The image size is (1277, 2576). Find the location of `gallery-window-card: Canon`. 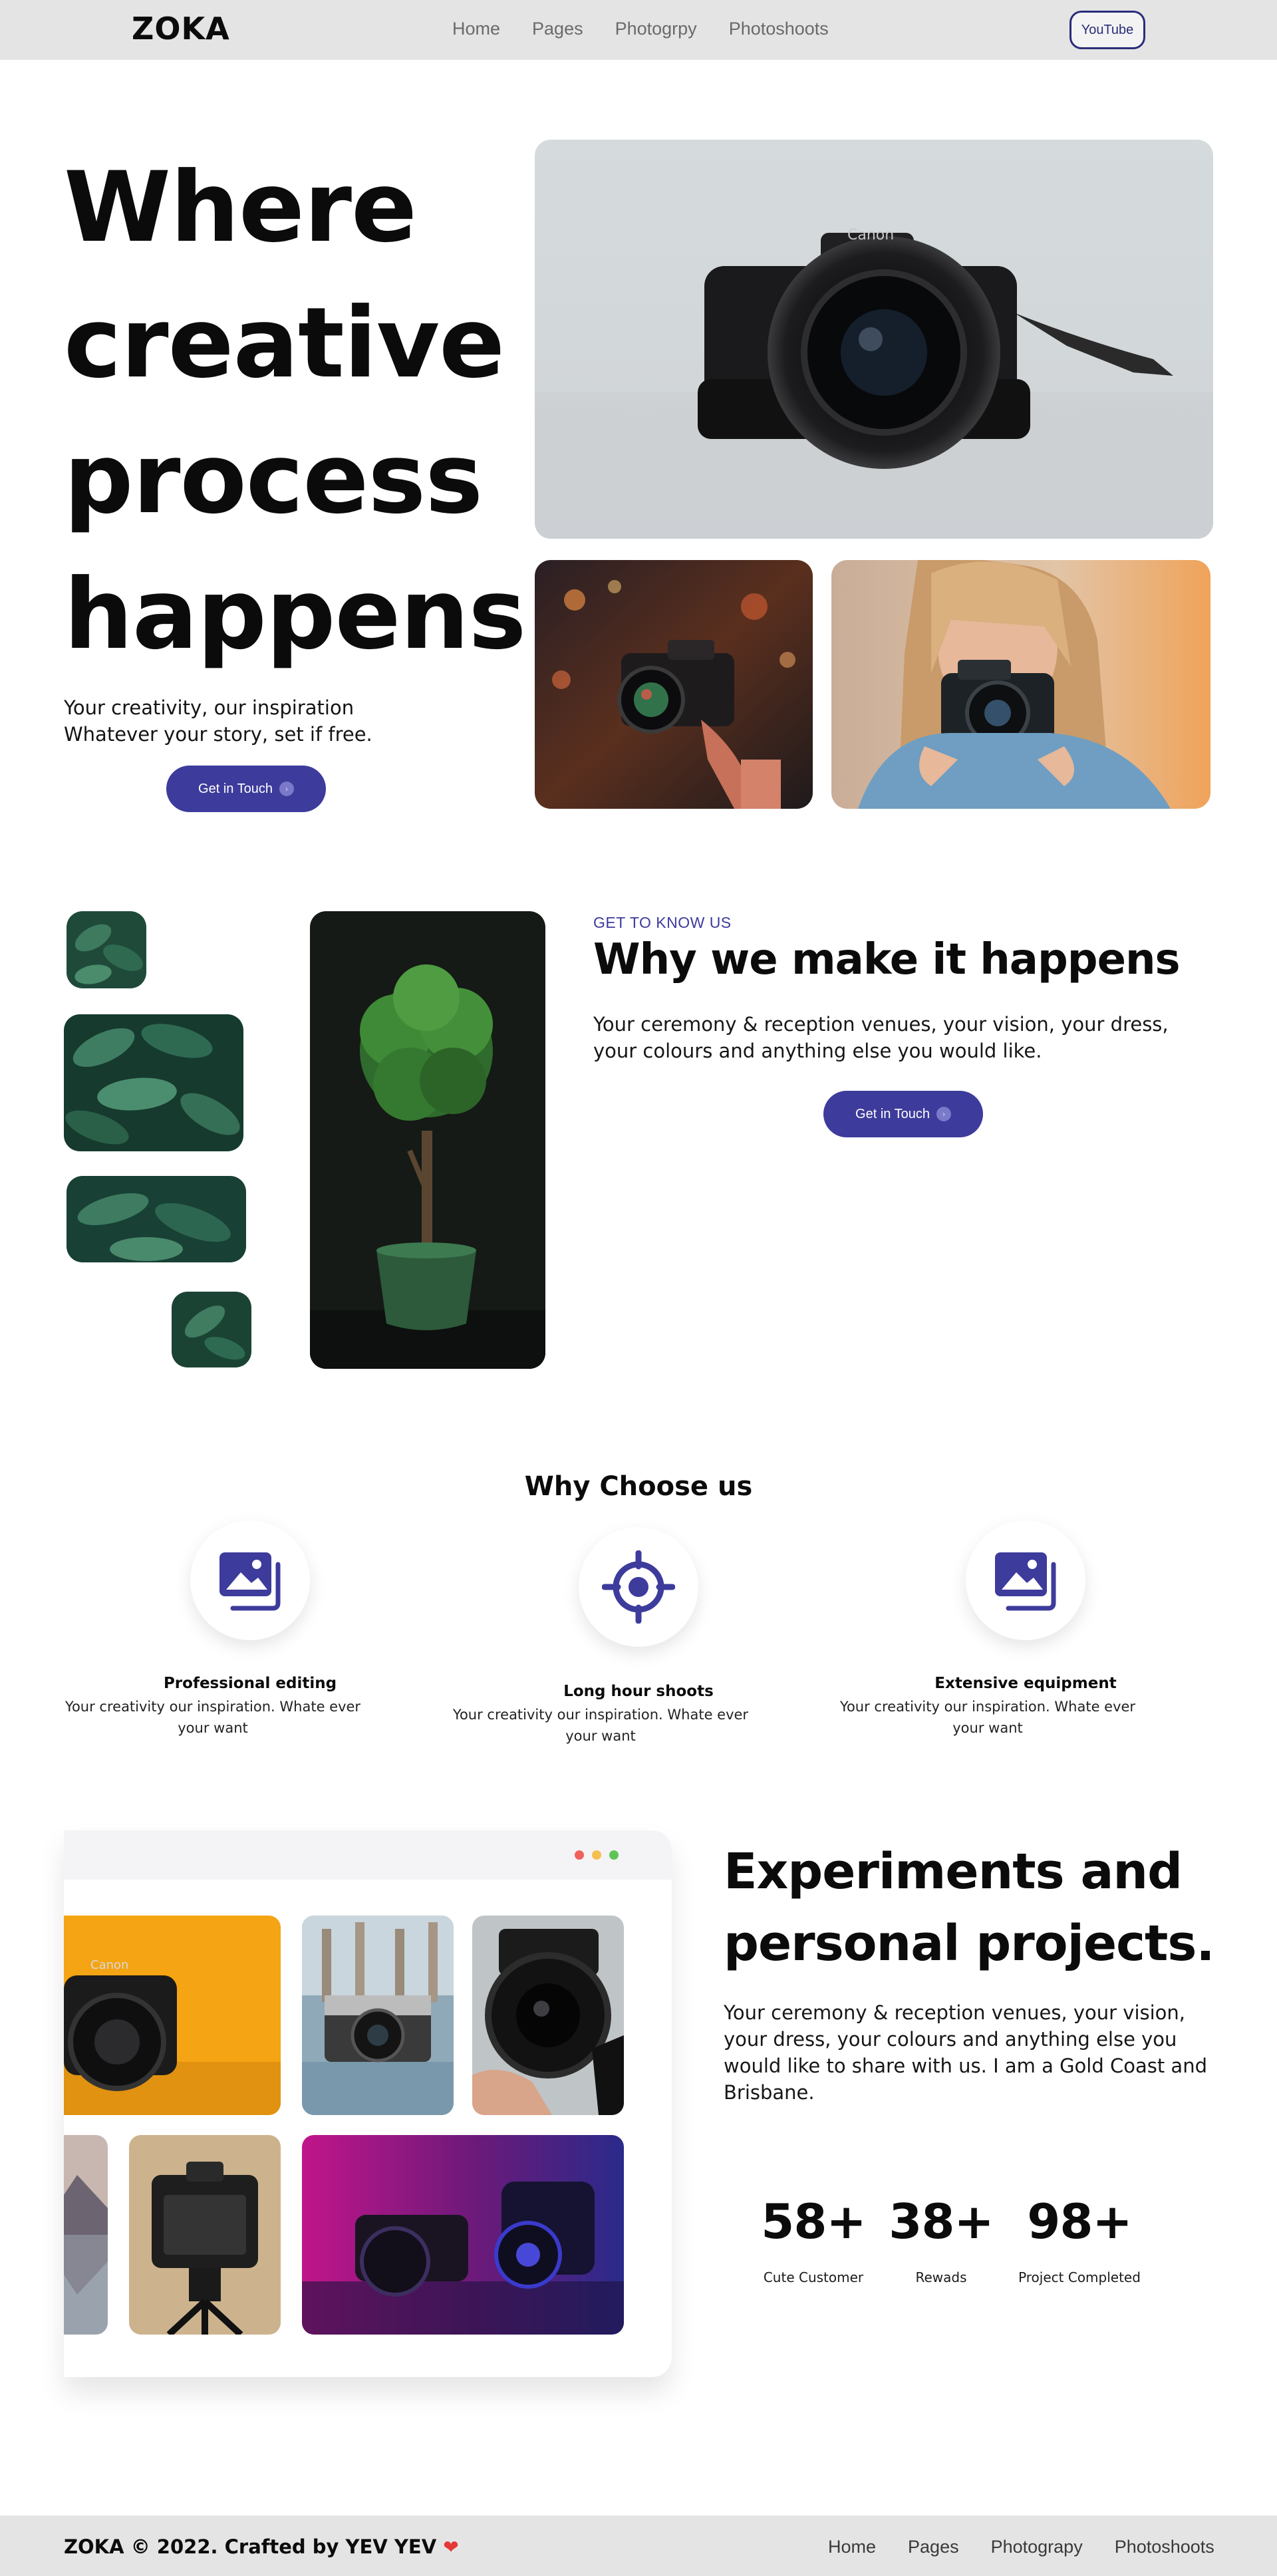

gallery-window-card: Canon is located at coordinates (368, 2103).